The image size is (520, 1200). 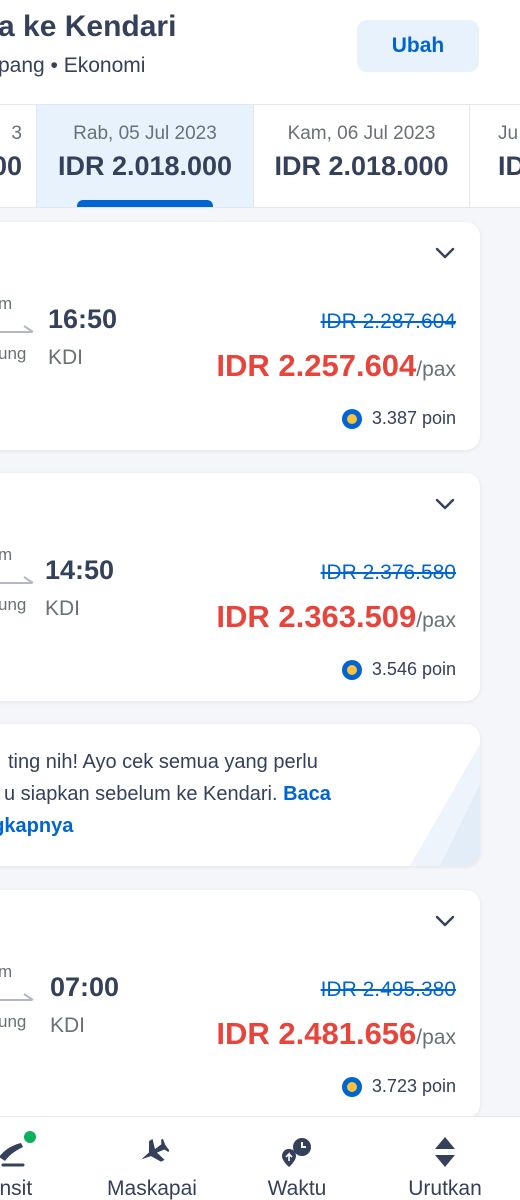 What do you see at coordinates (445, 1188) in the screenshot?
I see `sort-label: Urutkan` at bounding box center [445, 1188].